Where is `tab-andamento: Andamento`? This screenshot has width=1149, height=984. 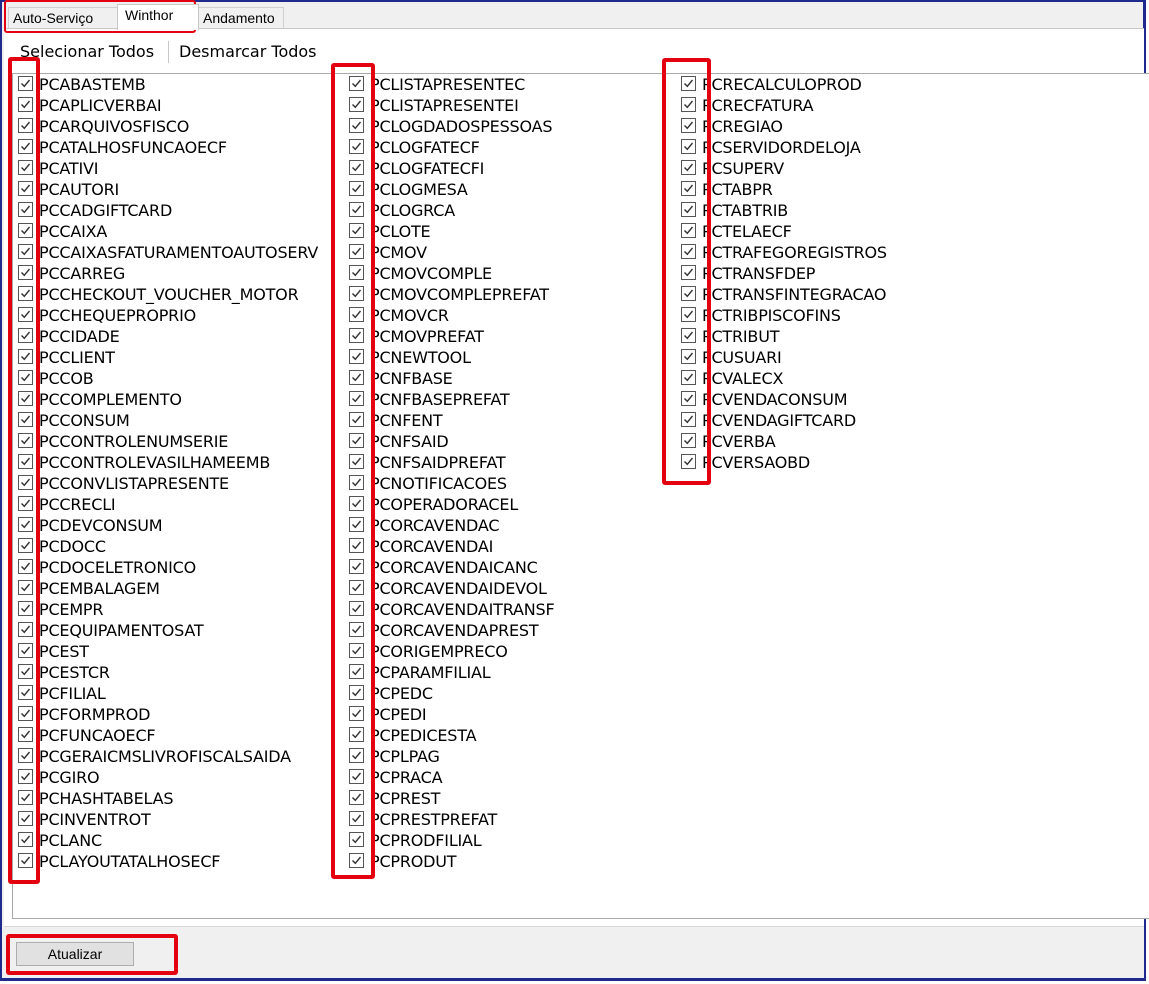 tab-andamento: Andamento is located at coordinates (241, 17).